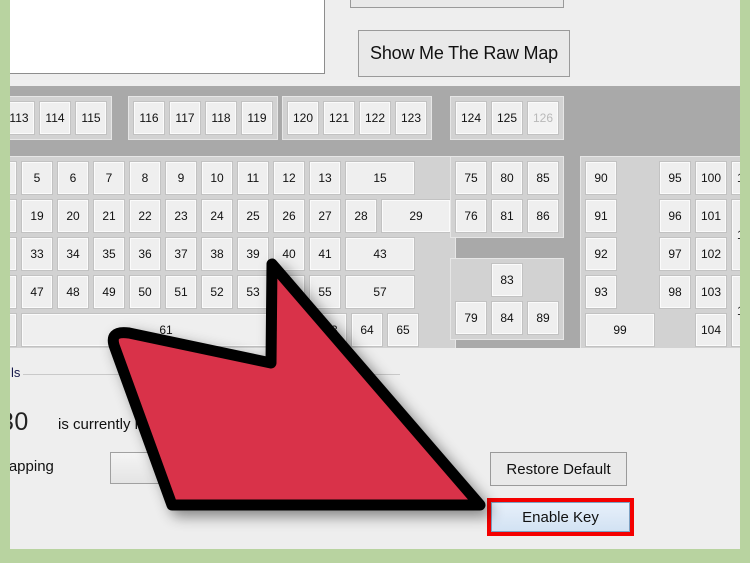  I want to click on key-25: 25, so click(253, 216).